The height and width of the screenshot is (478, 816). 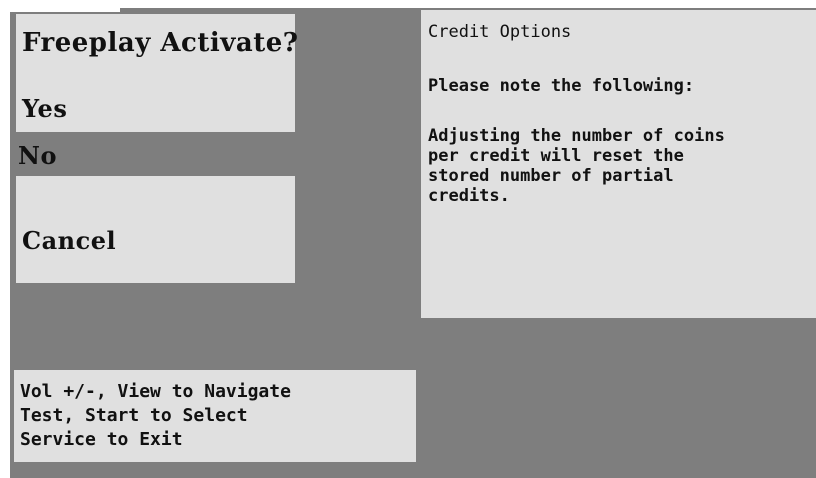 What do you see at coordinates (556, 156) in the screenshot?
I see `info-body-line: per credit will reset the` at bounding box center [556, 156].